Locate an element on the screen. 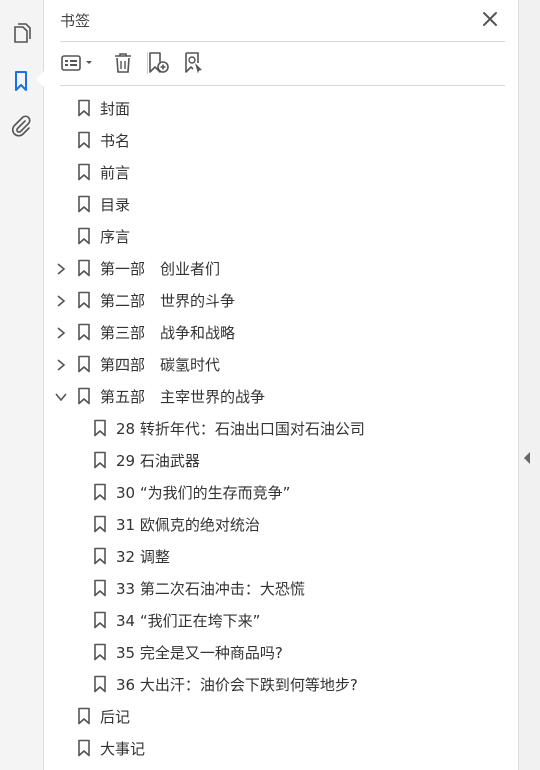 This screenshot has height=770, width=540. attachments-paperclip-icon is located at coordinates (21, 126).